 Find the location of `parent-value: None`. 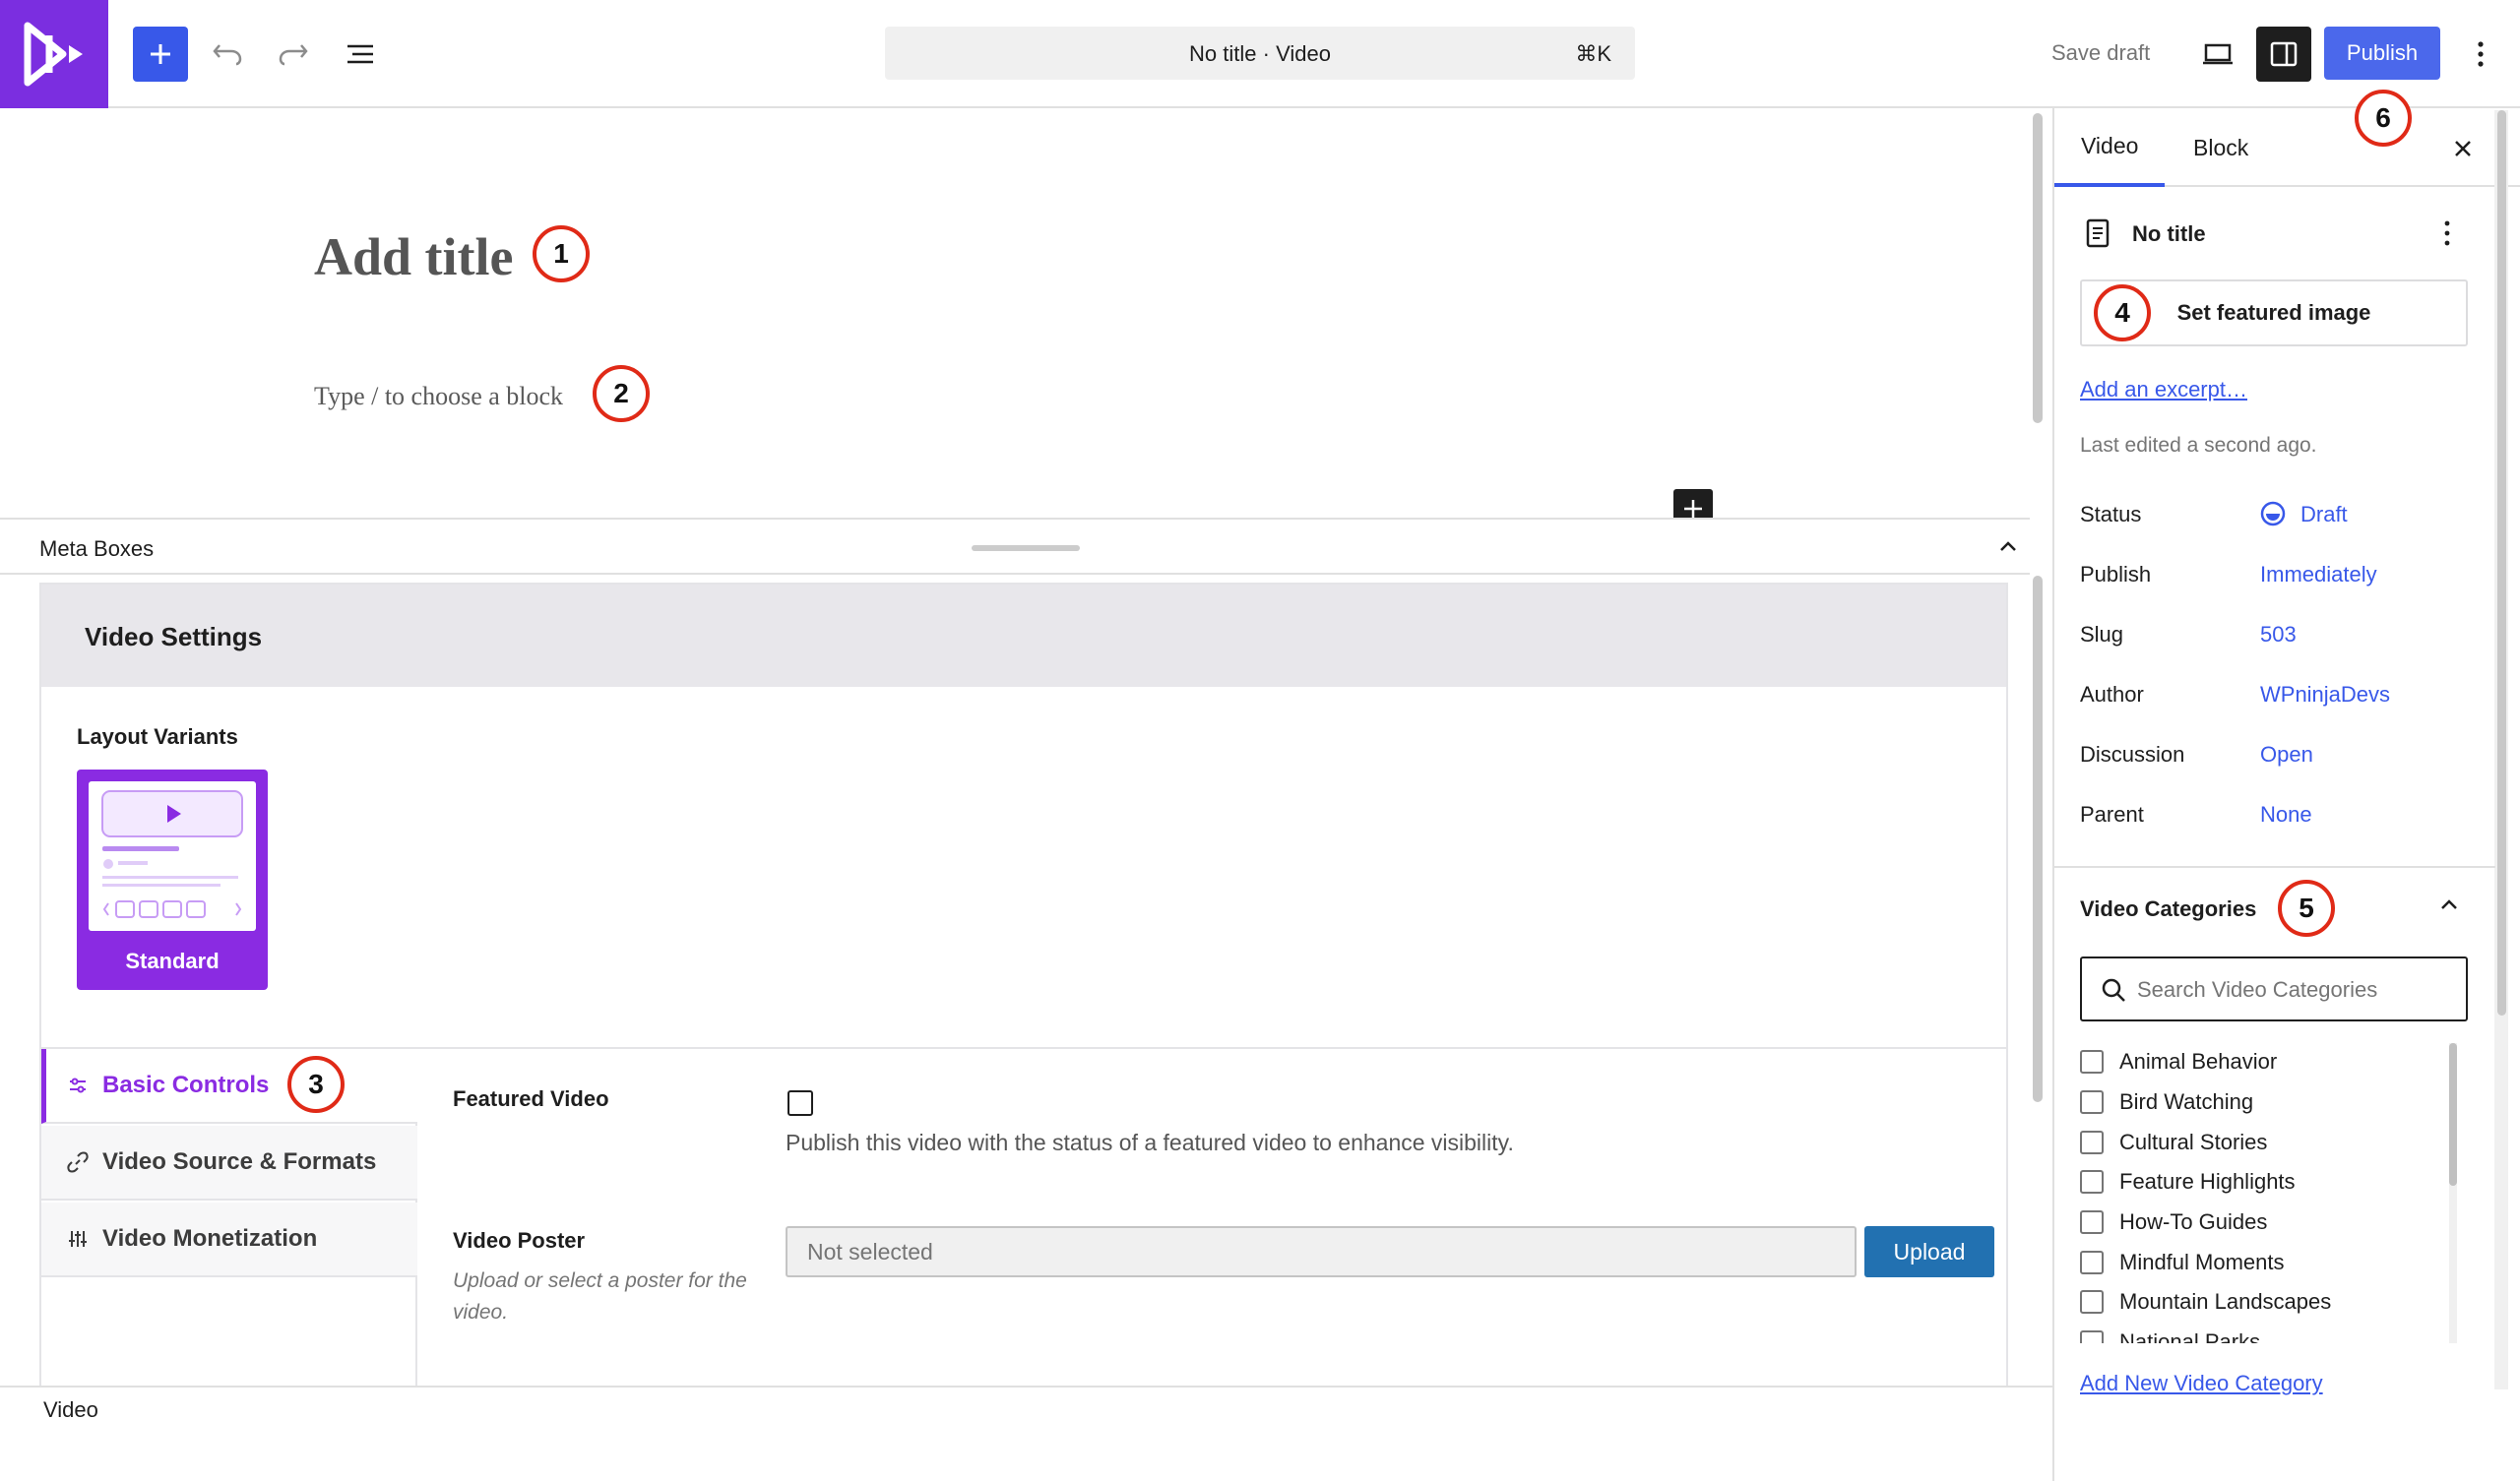

parent-value: None is located at coordinates (2286, 815).